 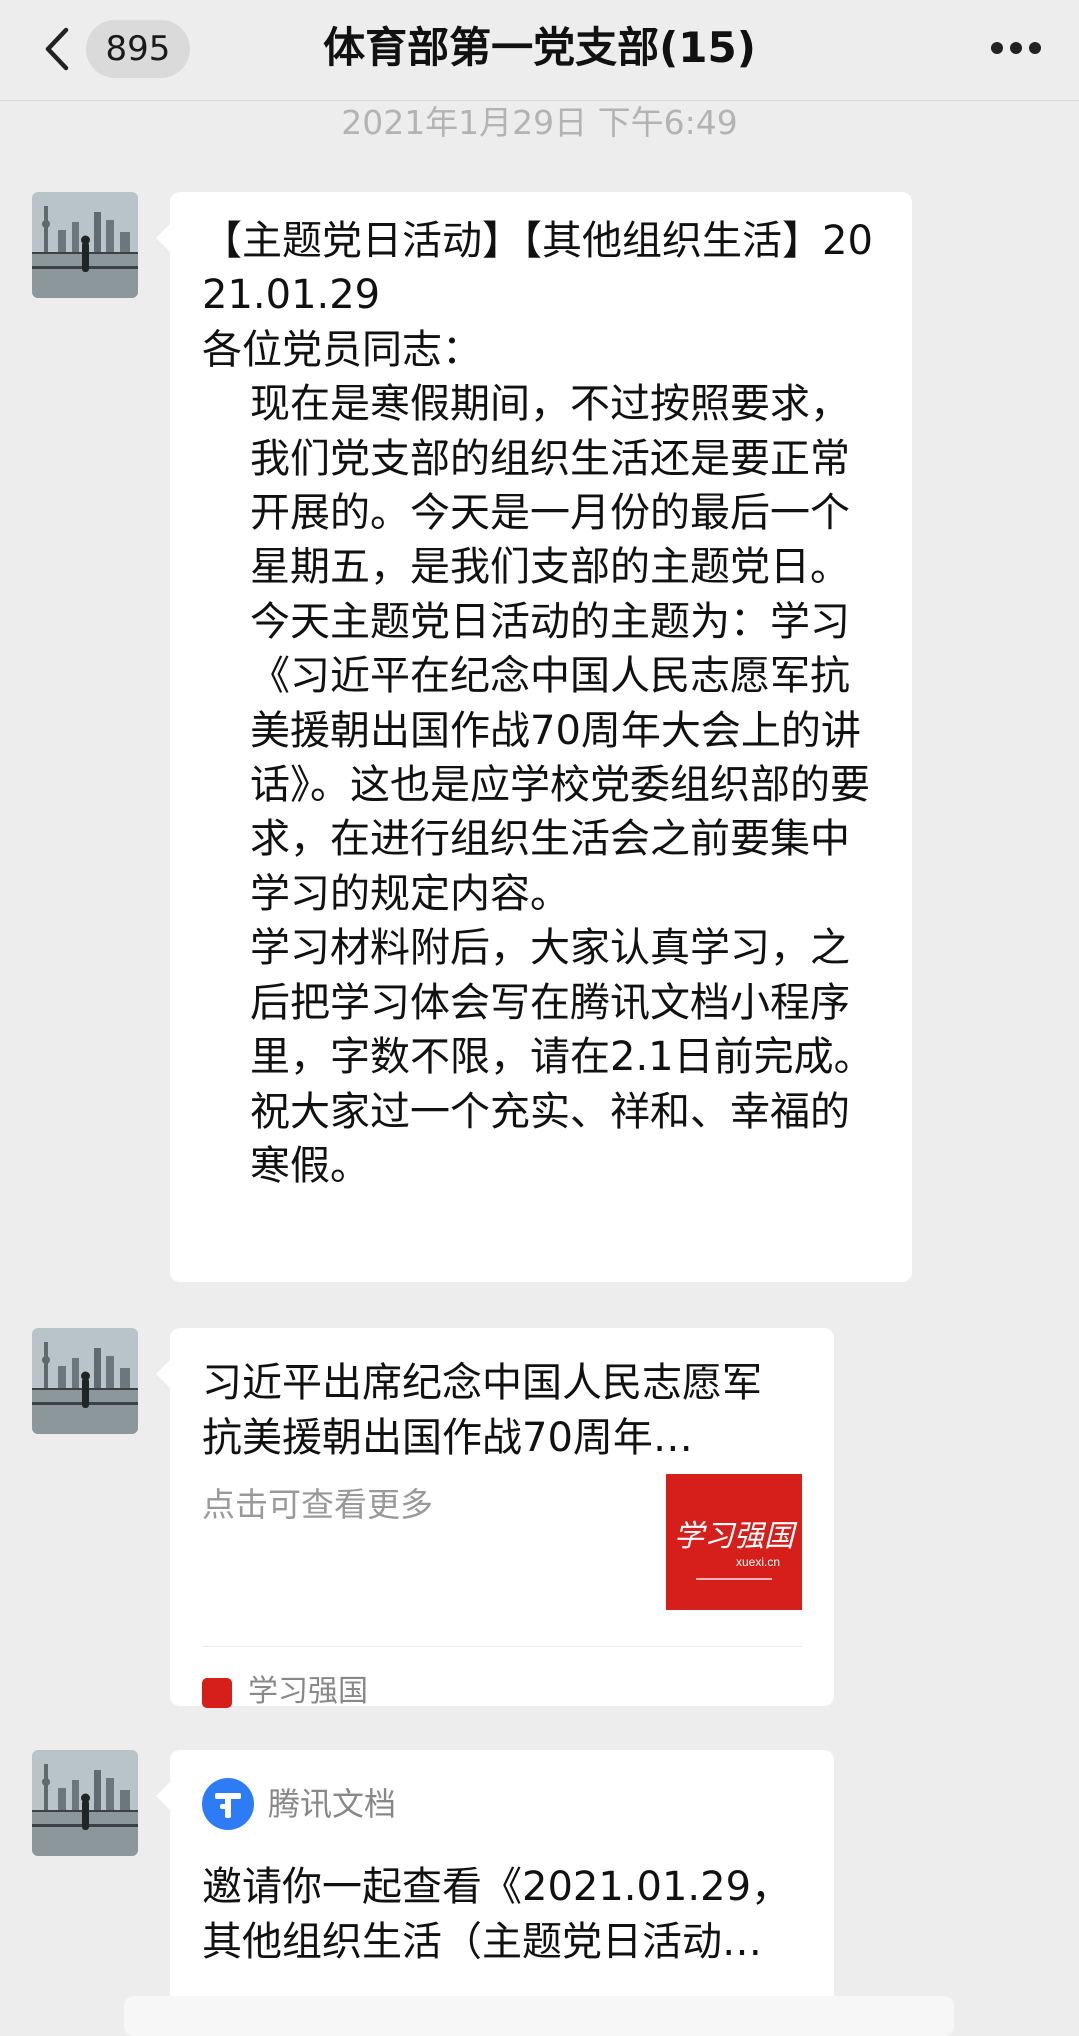 I want to click on message-paragraph: 各位党员同志：, so click(x=342, y=349).